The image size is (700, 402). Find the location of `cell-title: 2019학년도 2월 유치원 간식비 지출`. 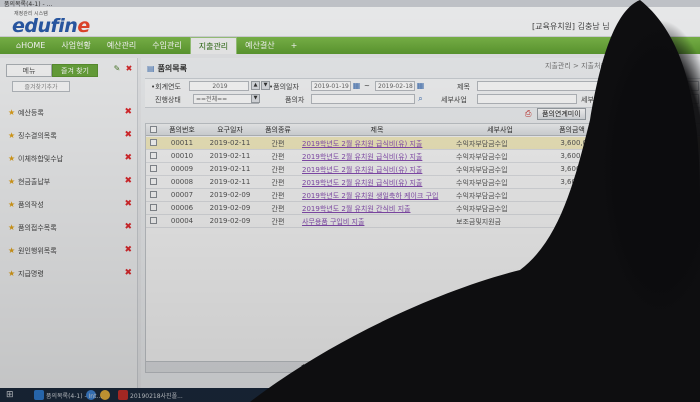

cell-title: 2019학년도 2월 유치원 간식비 지출 is located at coordinates (377, 209).